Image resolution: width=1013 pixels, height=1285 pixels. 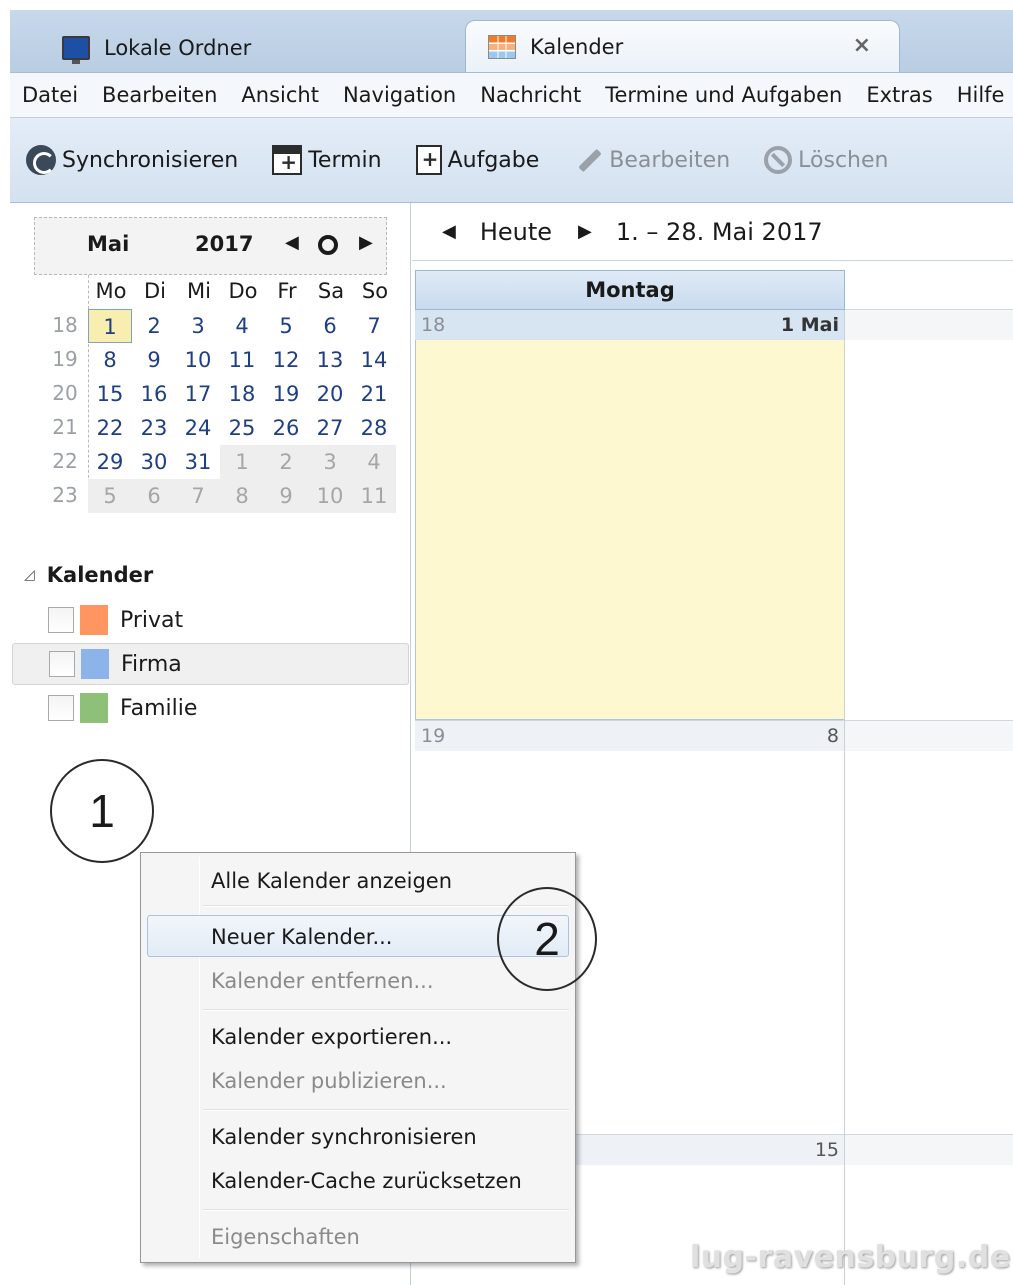 I want to click on pencil-icon, so click(x=588, y=160).